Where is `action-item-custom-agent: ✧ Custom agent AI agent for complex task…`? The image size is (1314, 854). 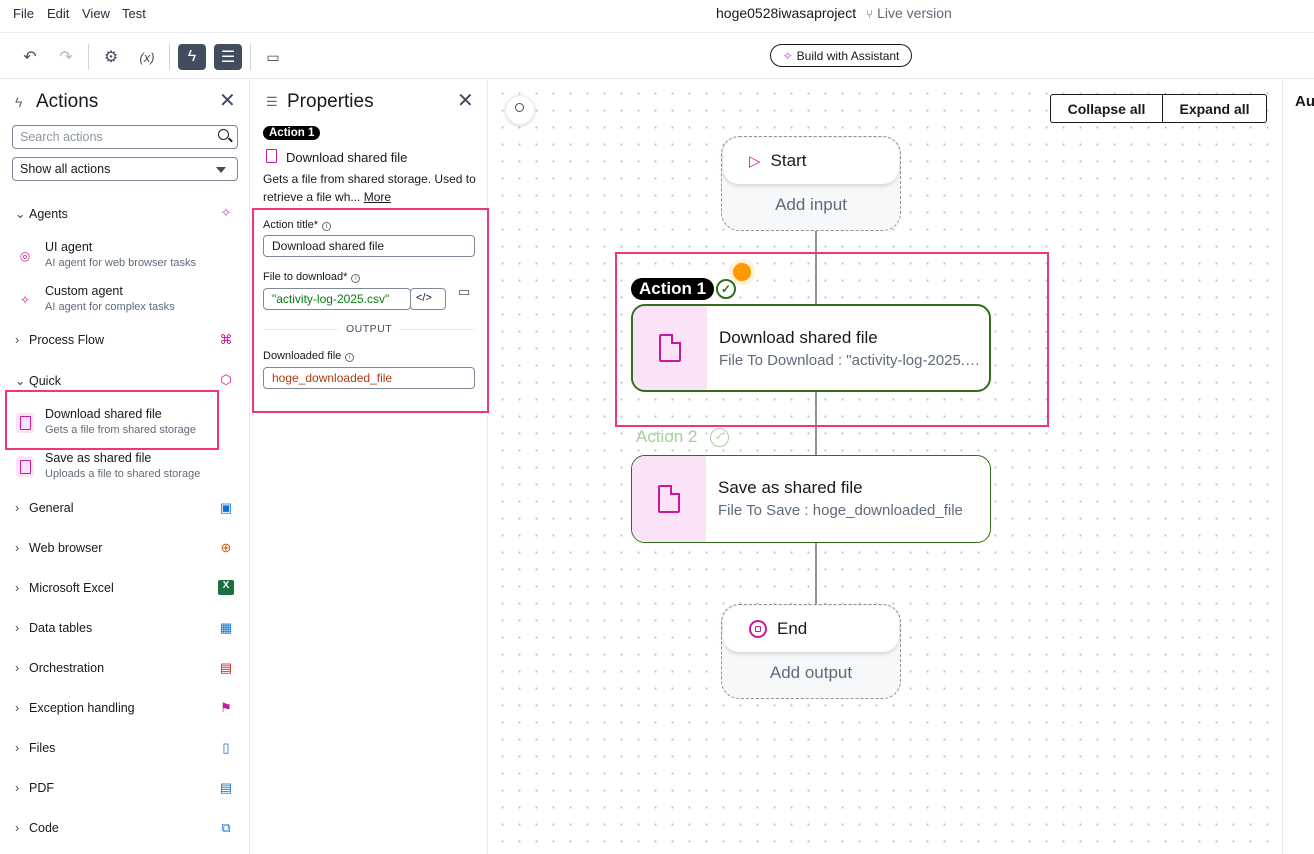
action-item-custom-agent: ✧ Custom agent AI agent for complex task… is located at coordinates (119, 305).